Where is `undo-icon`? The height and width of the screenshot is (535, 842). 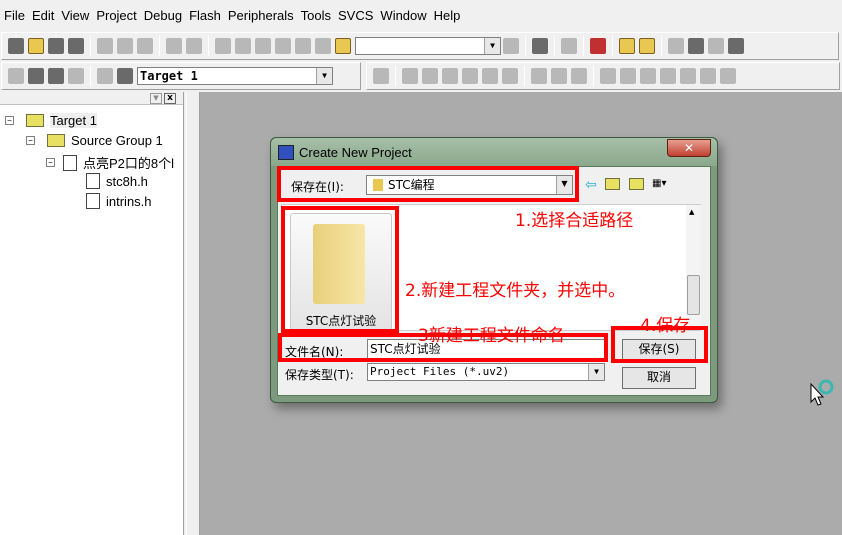
undo-icon is located at coordinates (174, 46).